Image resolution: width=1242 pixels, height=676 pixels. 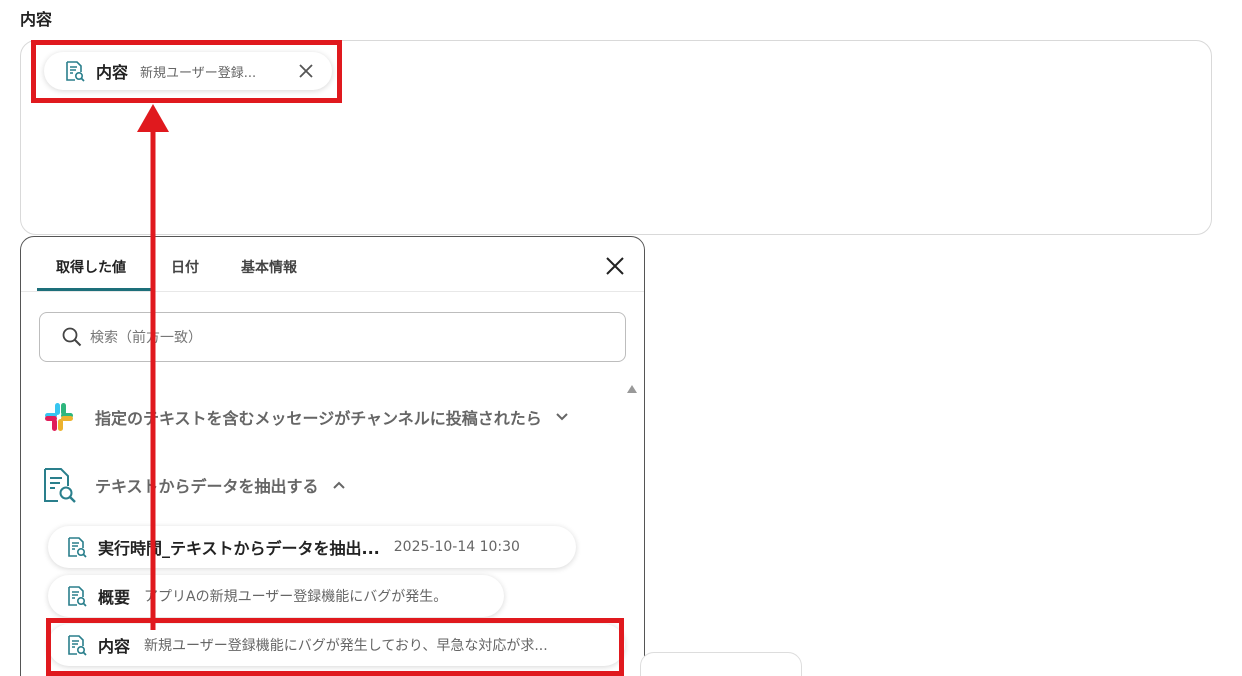 I want to click on value-item: 概要 アプリAの新規ユーザー登録機能にバグが発生。, so click(x=276, y=596).